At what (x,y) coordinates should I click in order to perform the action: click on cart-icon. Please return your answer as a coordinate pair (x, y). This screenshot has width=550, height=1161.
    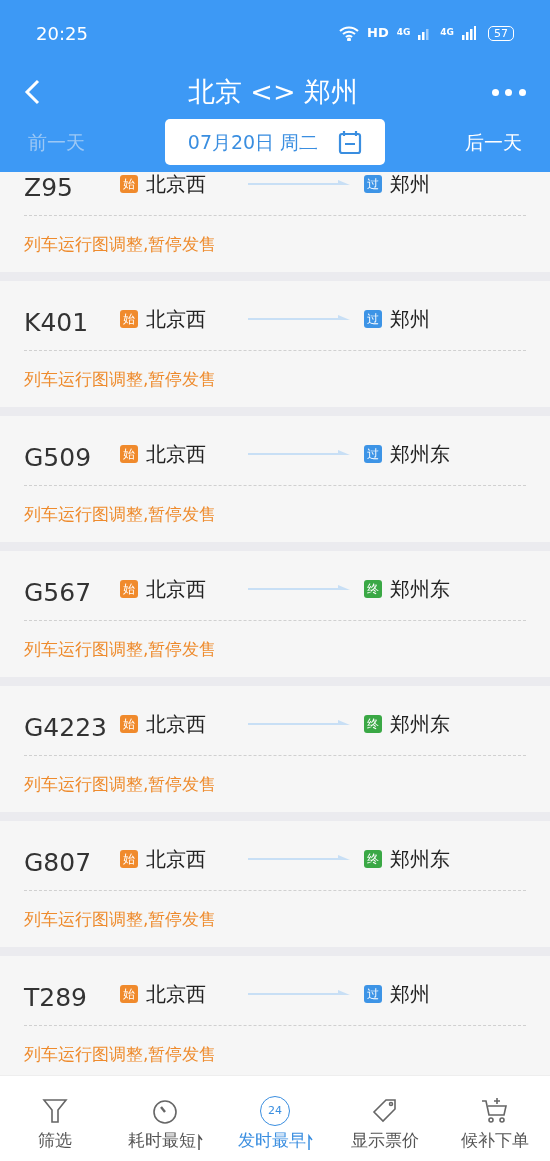
    Looking at the image, I should click on (495, 1111).